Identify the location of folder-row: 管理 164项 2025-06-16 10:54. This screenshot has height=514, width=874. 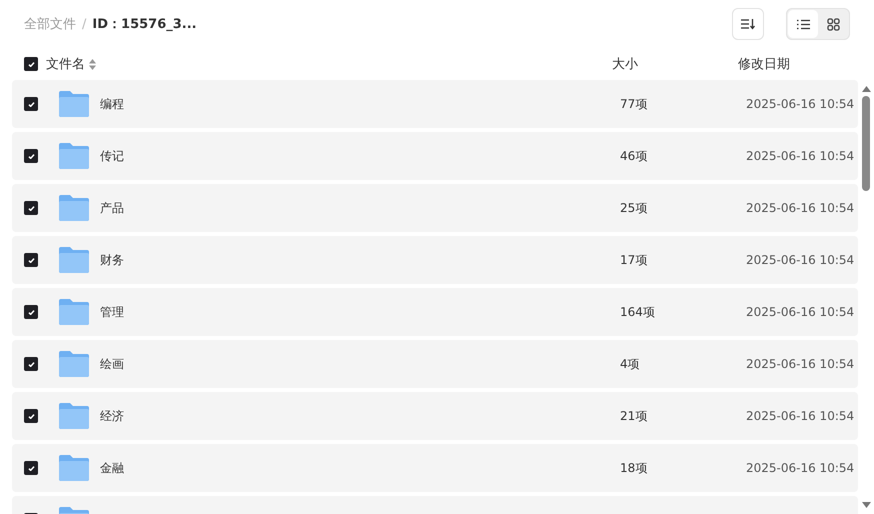
(435, 312).